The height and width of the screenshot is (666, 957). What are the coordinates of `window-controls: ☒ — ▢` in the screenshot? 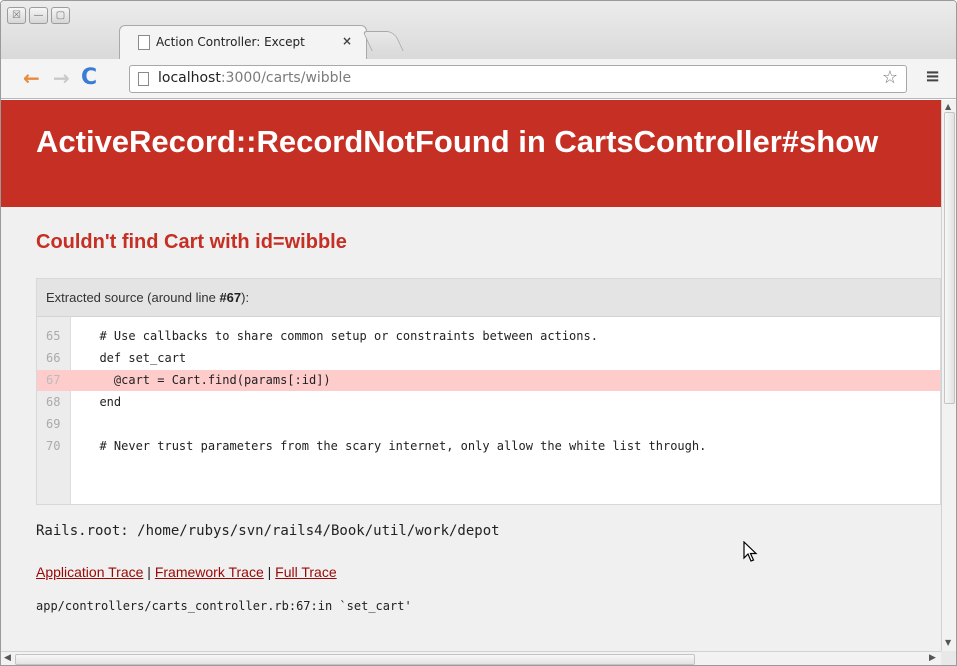 It's located at (38, 15).